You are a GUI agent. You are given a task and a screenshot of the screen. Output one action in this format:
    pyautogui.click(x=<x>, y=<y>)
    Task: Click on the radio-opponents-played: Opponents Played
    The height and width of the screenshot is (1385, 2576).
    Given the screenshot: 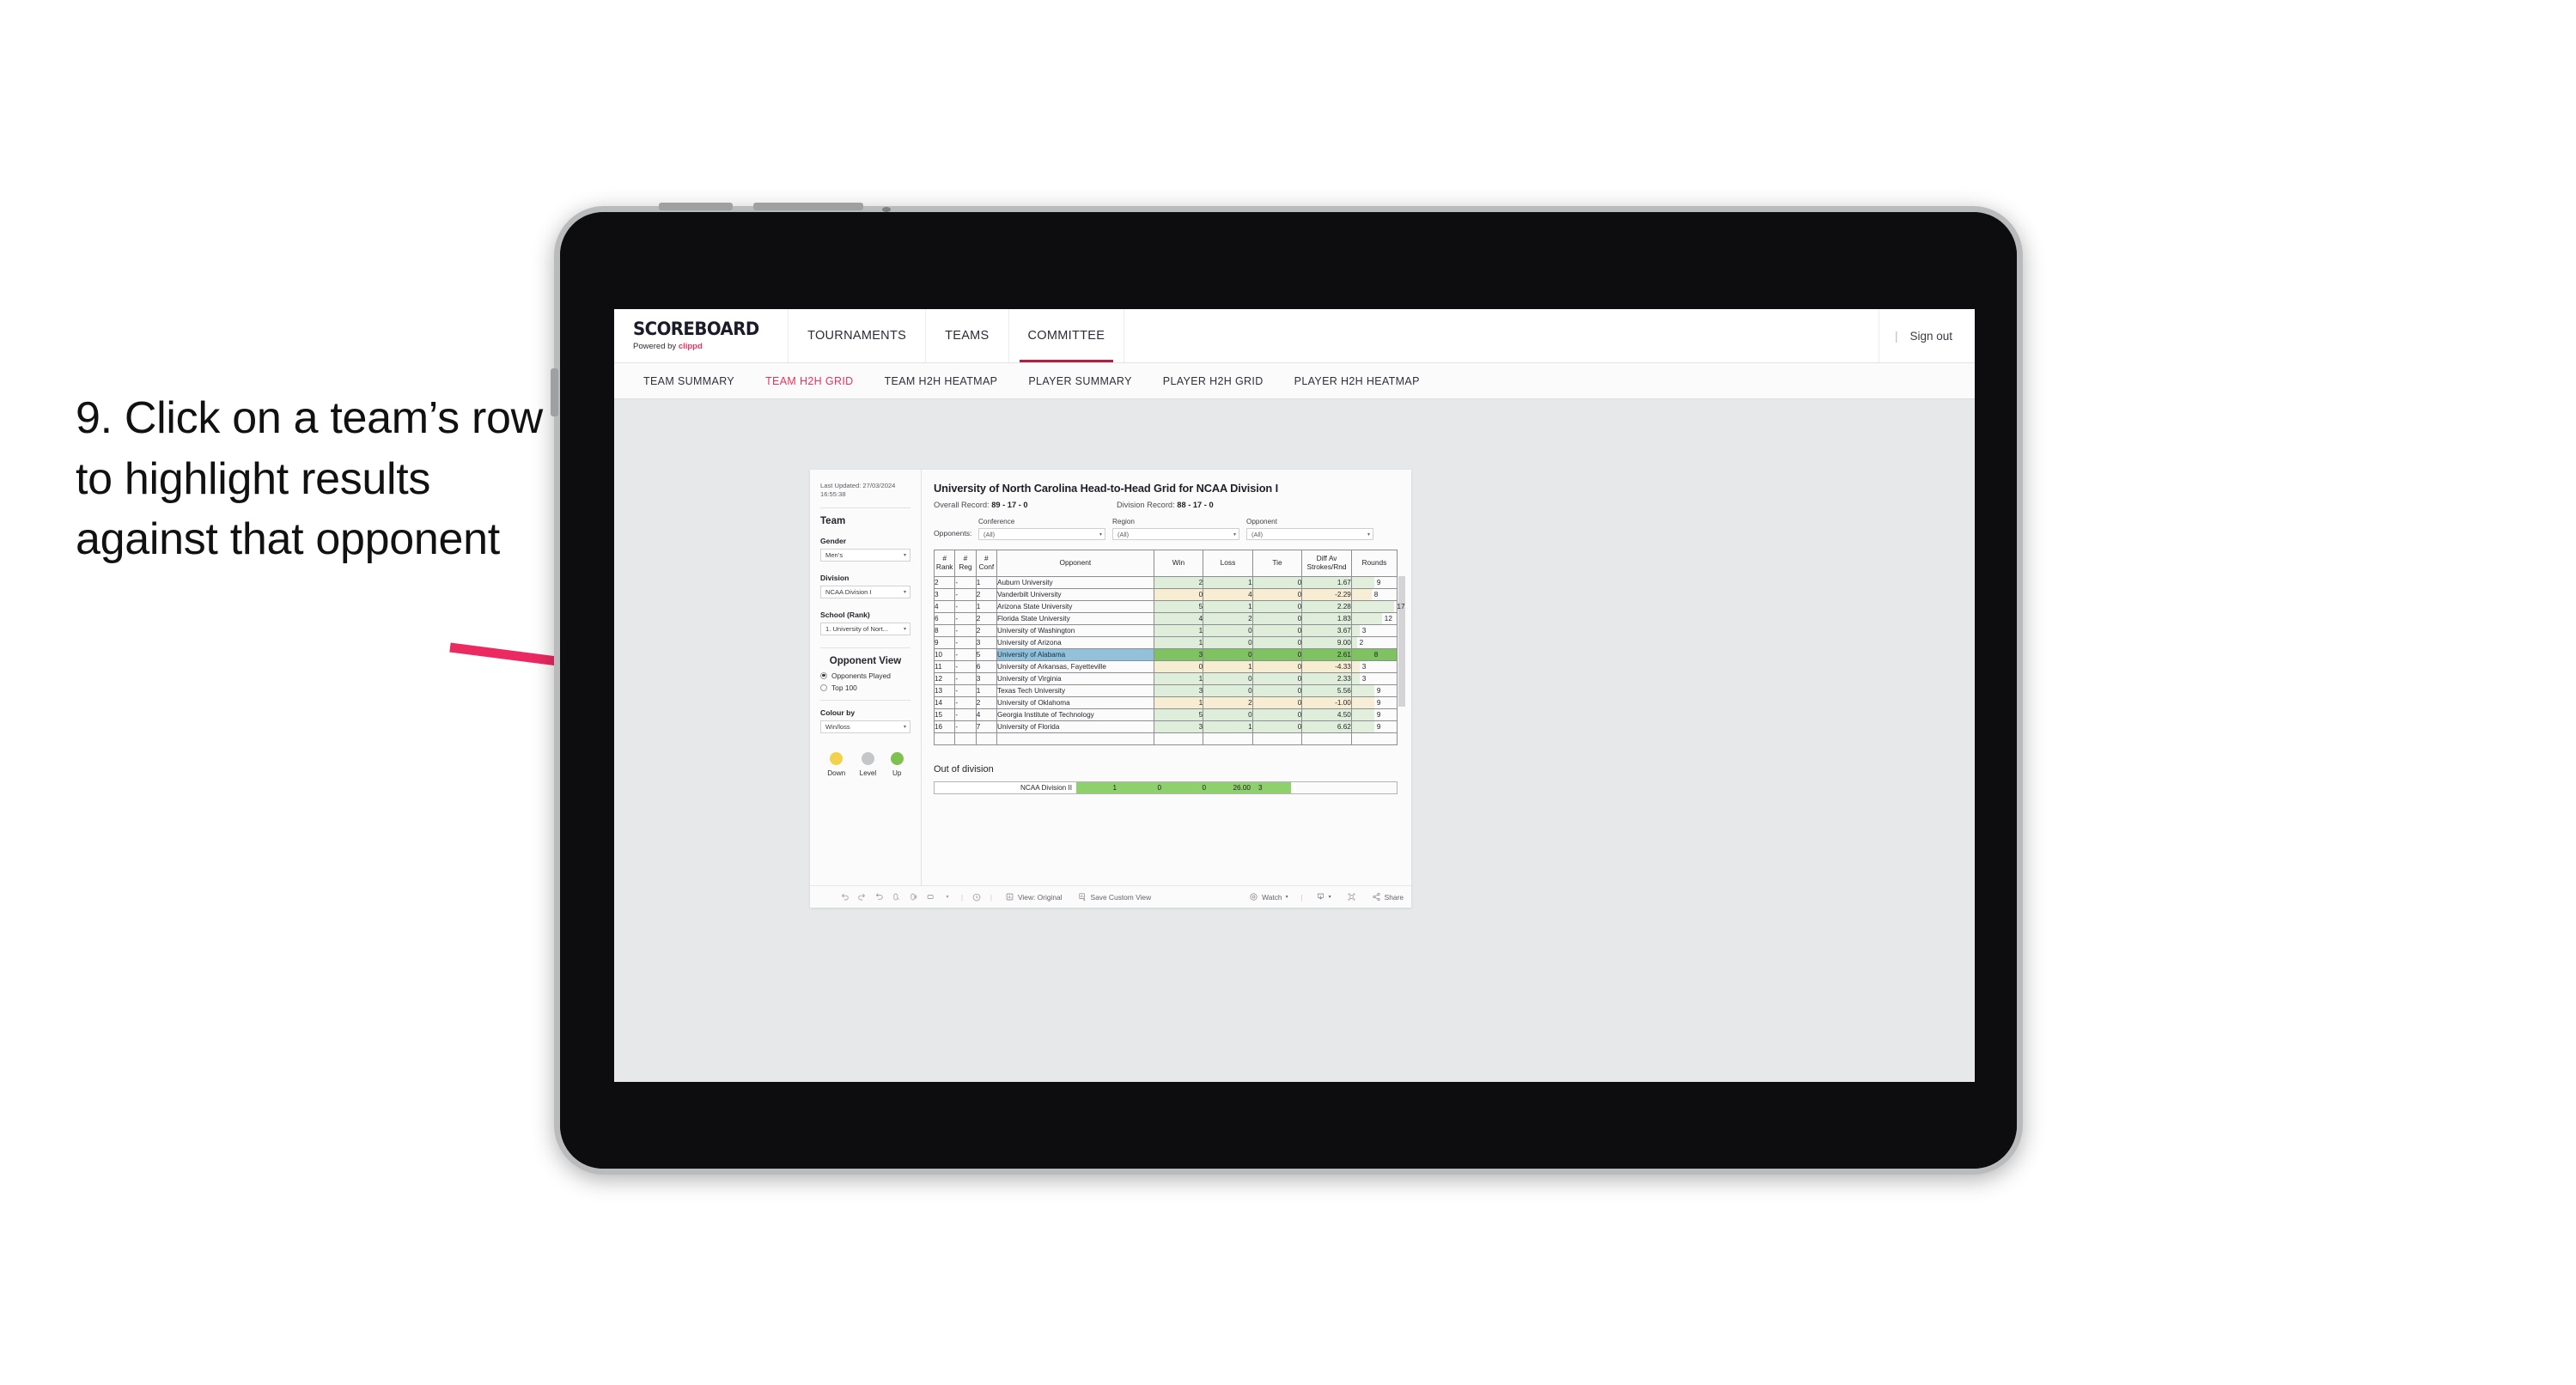 What is the action you would take?
    pyautogui.click(x=865, y=675)
    